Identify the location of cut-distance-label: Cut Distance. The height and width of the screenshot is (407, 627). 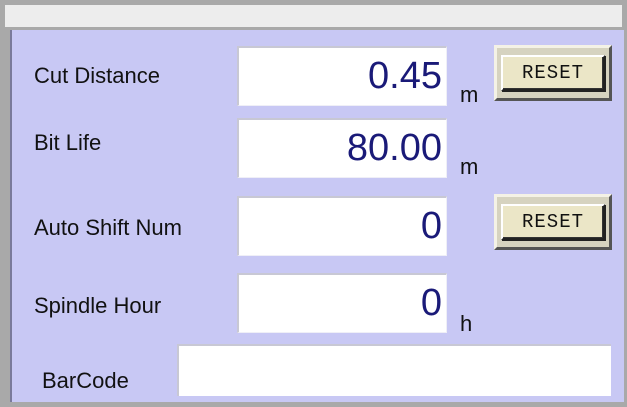
(97, 75).